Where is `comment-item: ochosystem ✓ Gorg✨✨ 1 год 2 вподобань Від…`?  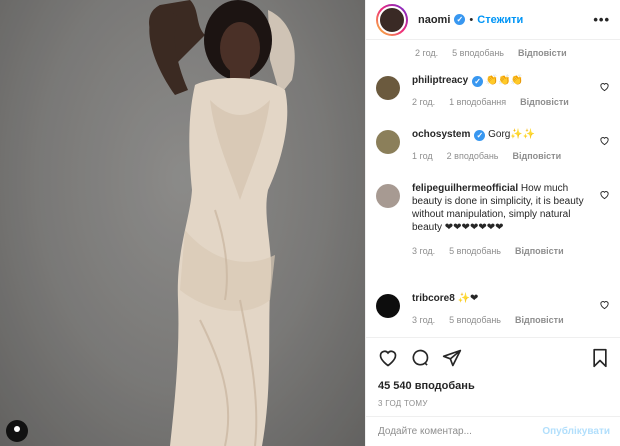 comment-item: ochosystem ✓ Gorg✨✨ 1 год 2 вподобань Від… is located at coordinates (493, 145).